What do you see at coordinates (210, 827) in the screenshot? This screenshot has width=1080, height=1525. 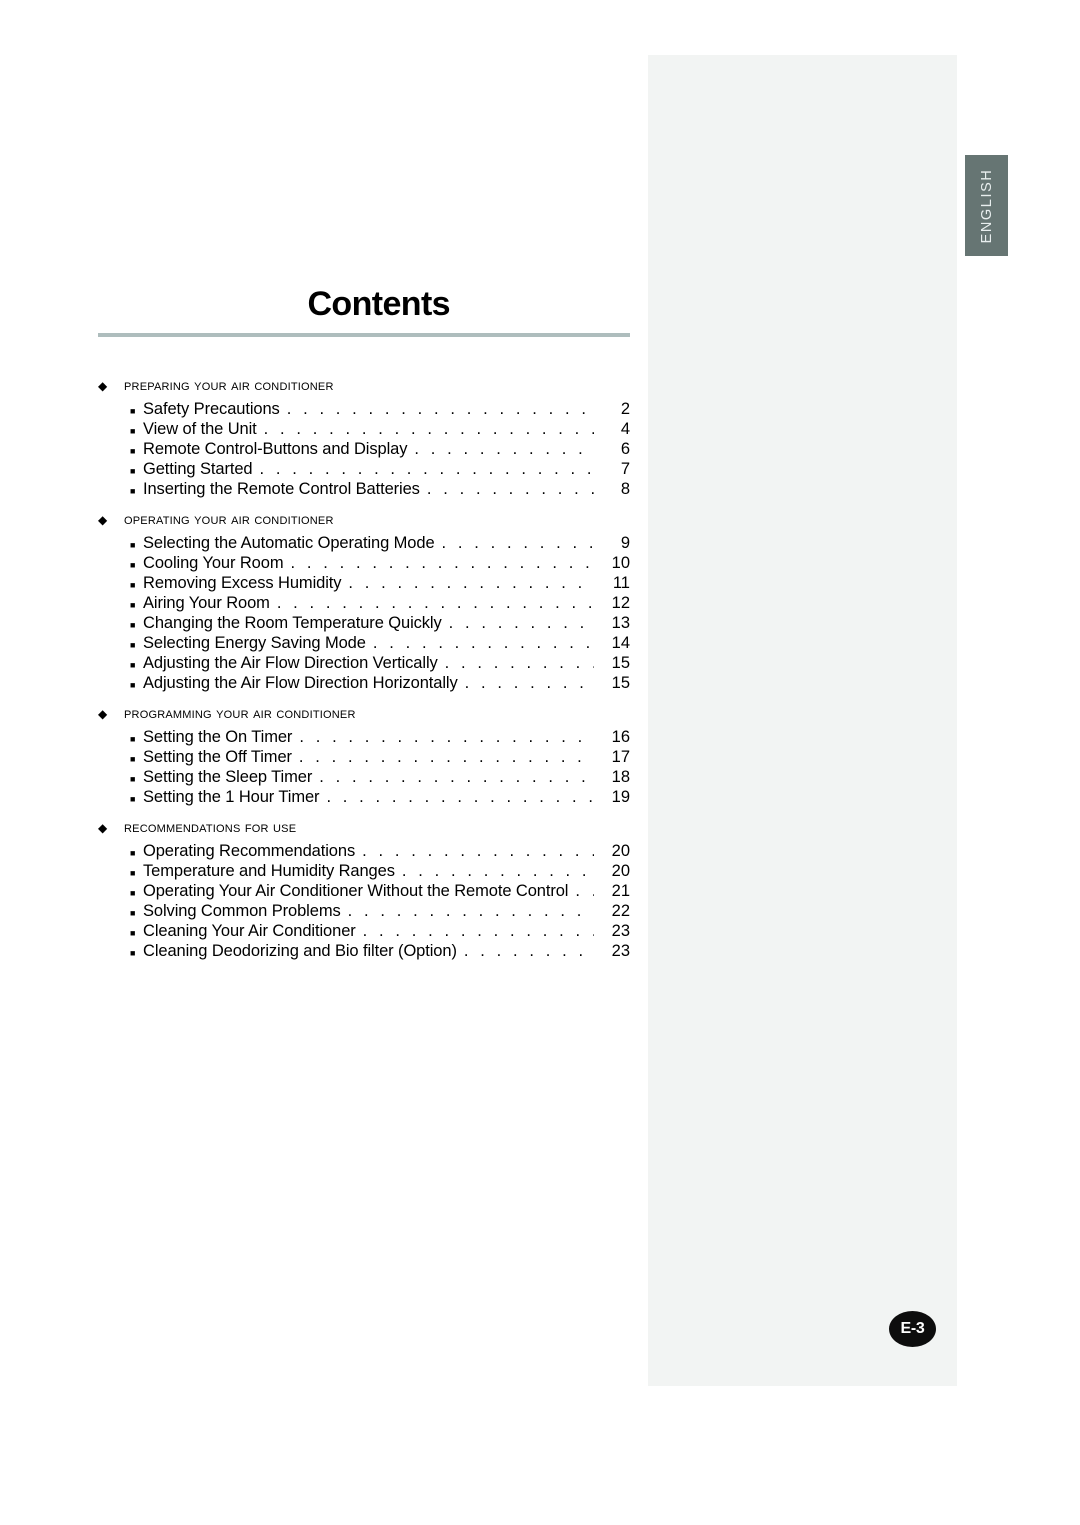 I see `toc-section-label: Recommendations for use` at bounding box center [210, 827].